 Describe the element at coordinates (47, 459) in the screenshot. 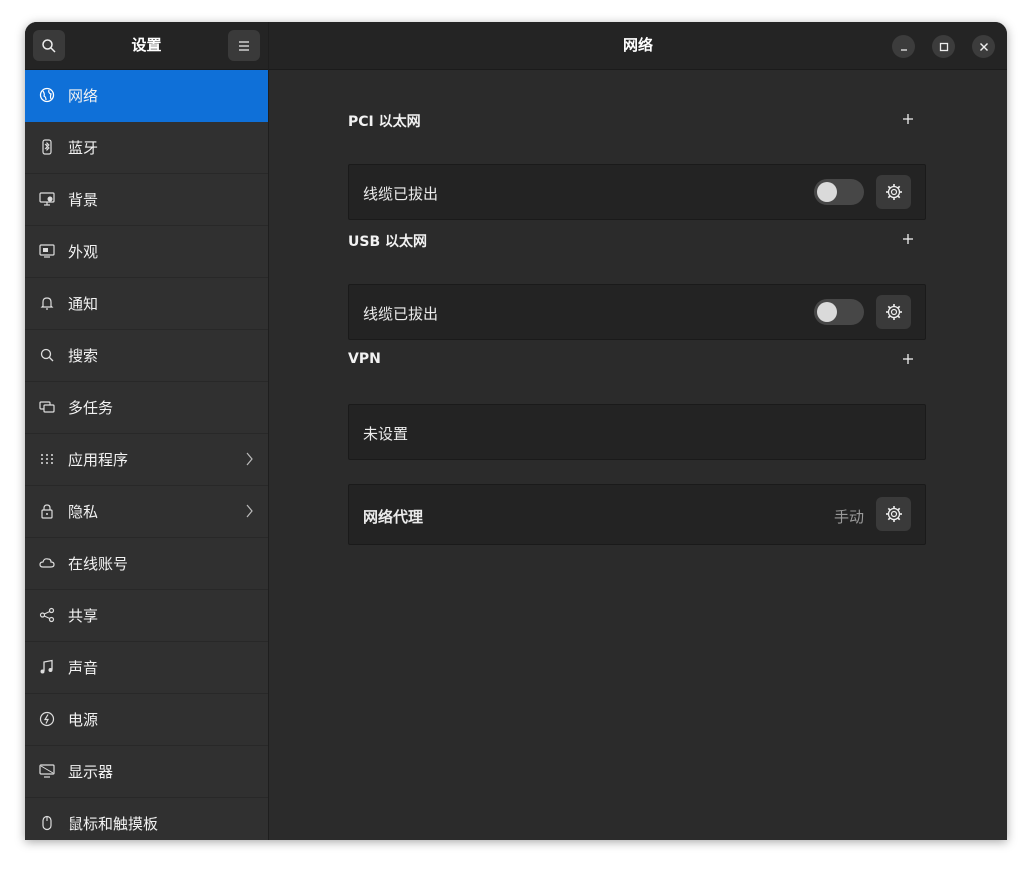

I see `apps-grid-icon` at that location.